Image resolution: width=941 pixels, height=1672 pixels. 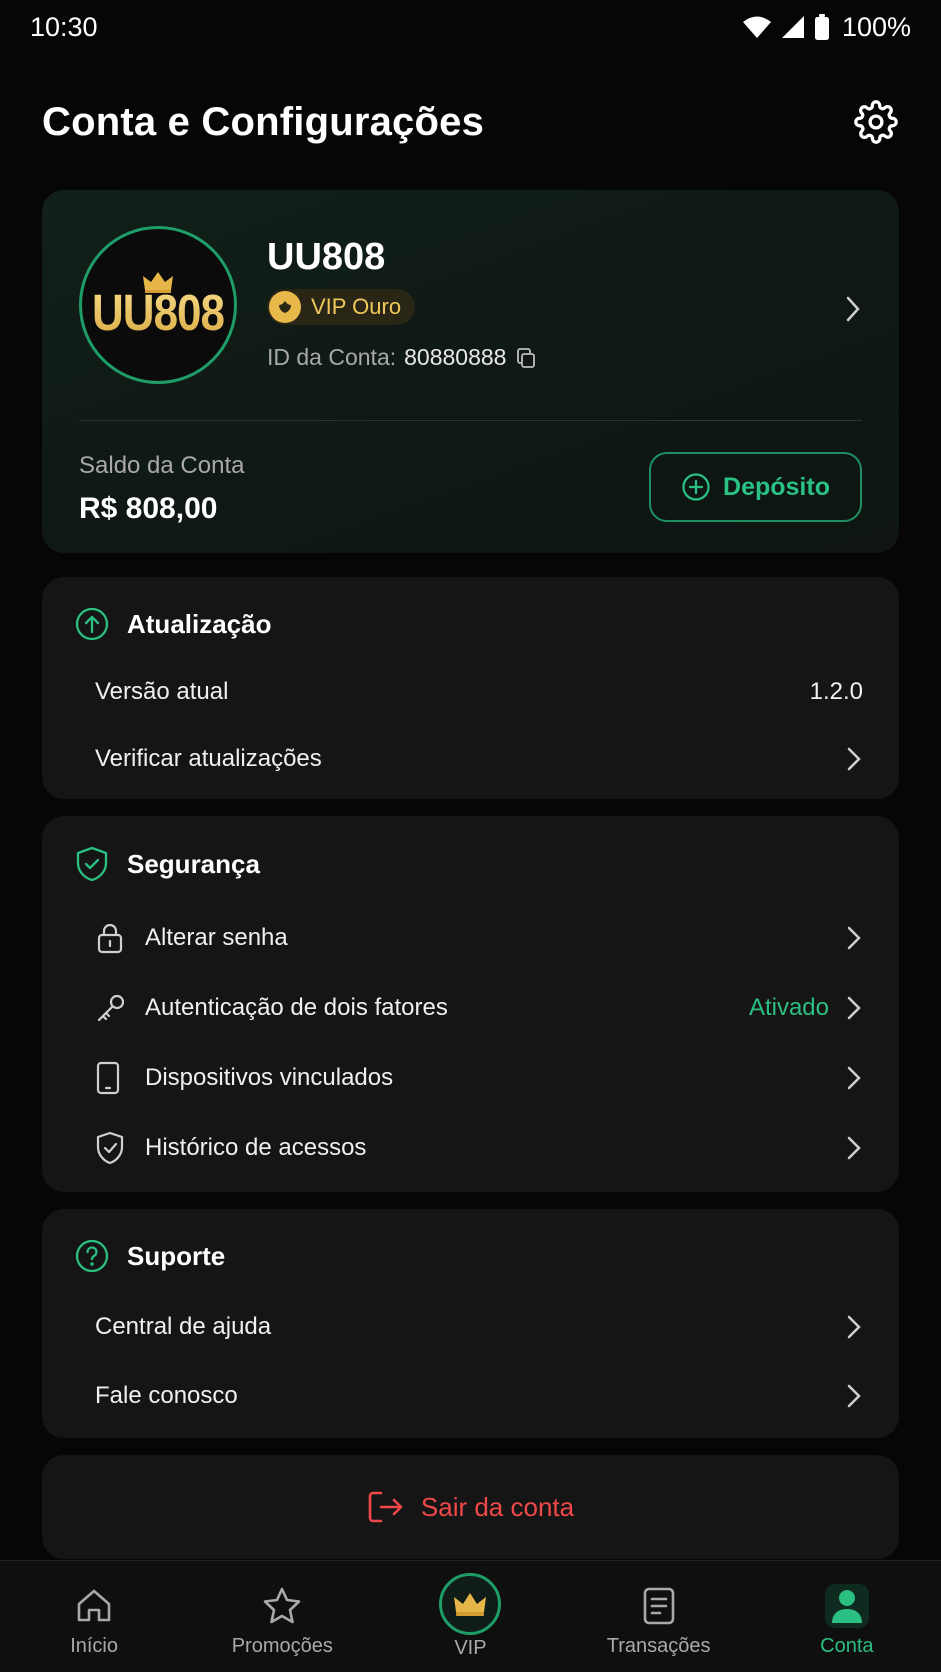 I want to click on page-header: Conta e Configurações, so click(x=471, y=122).